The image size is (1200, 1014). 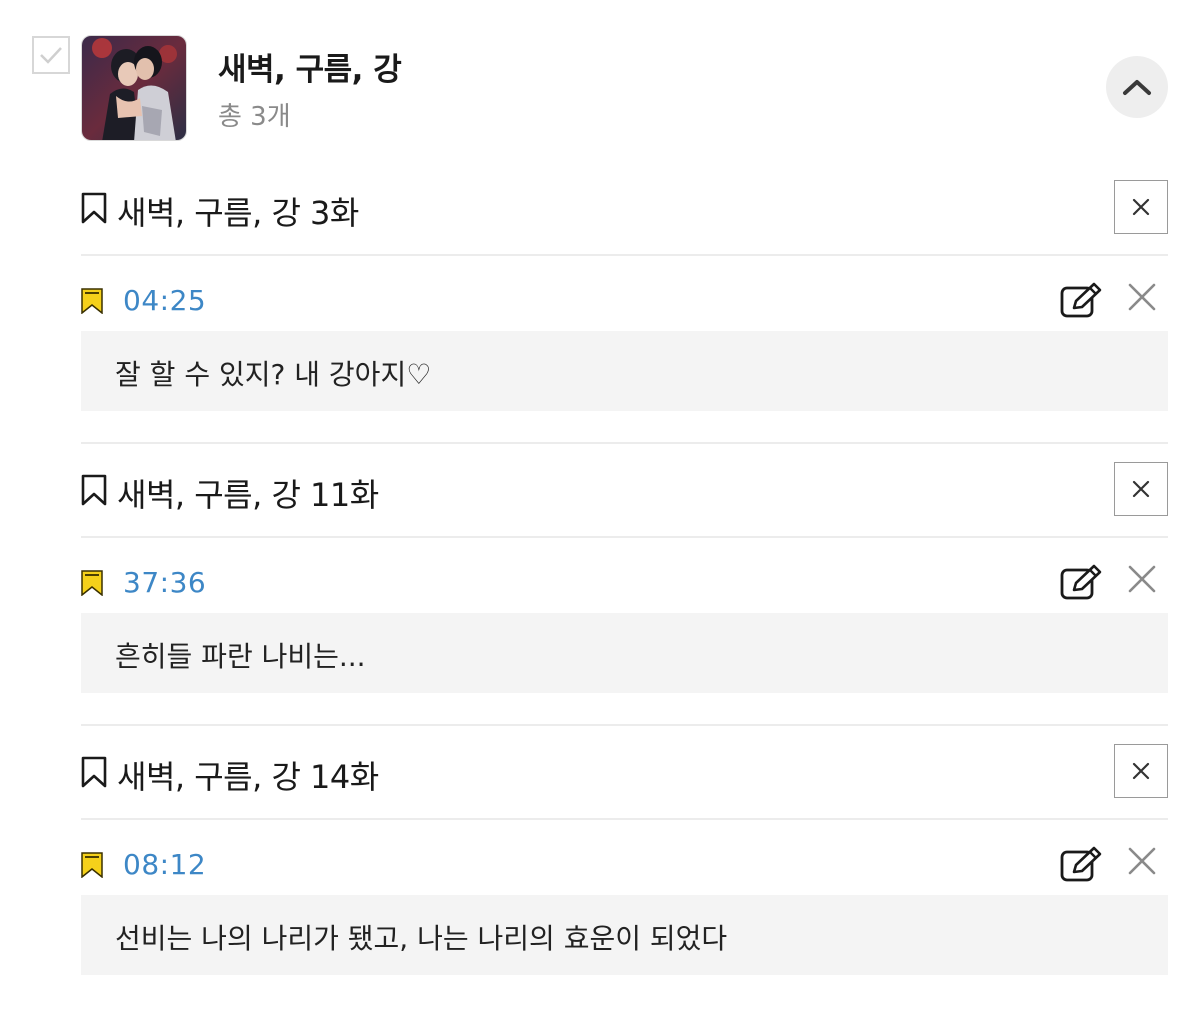 I want to click on select-checkbox, so click(x=51, y=55).